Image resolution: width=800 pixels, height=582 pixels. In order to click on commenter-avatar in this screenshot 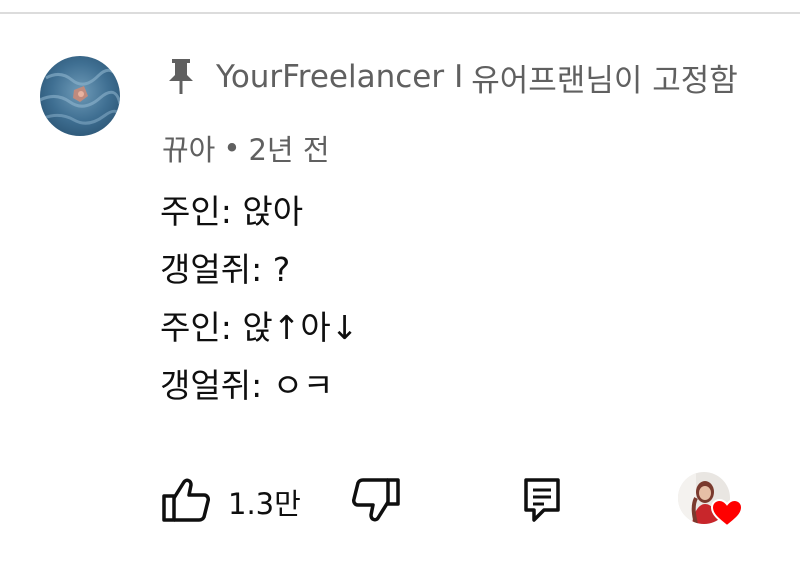, I will do `click(80, 96)`.